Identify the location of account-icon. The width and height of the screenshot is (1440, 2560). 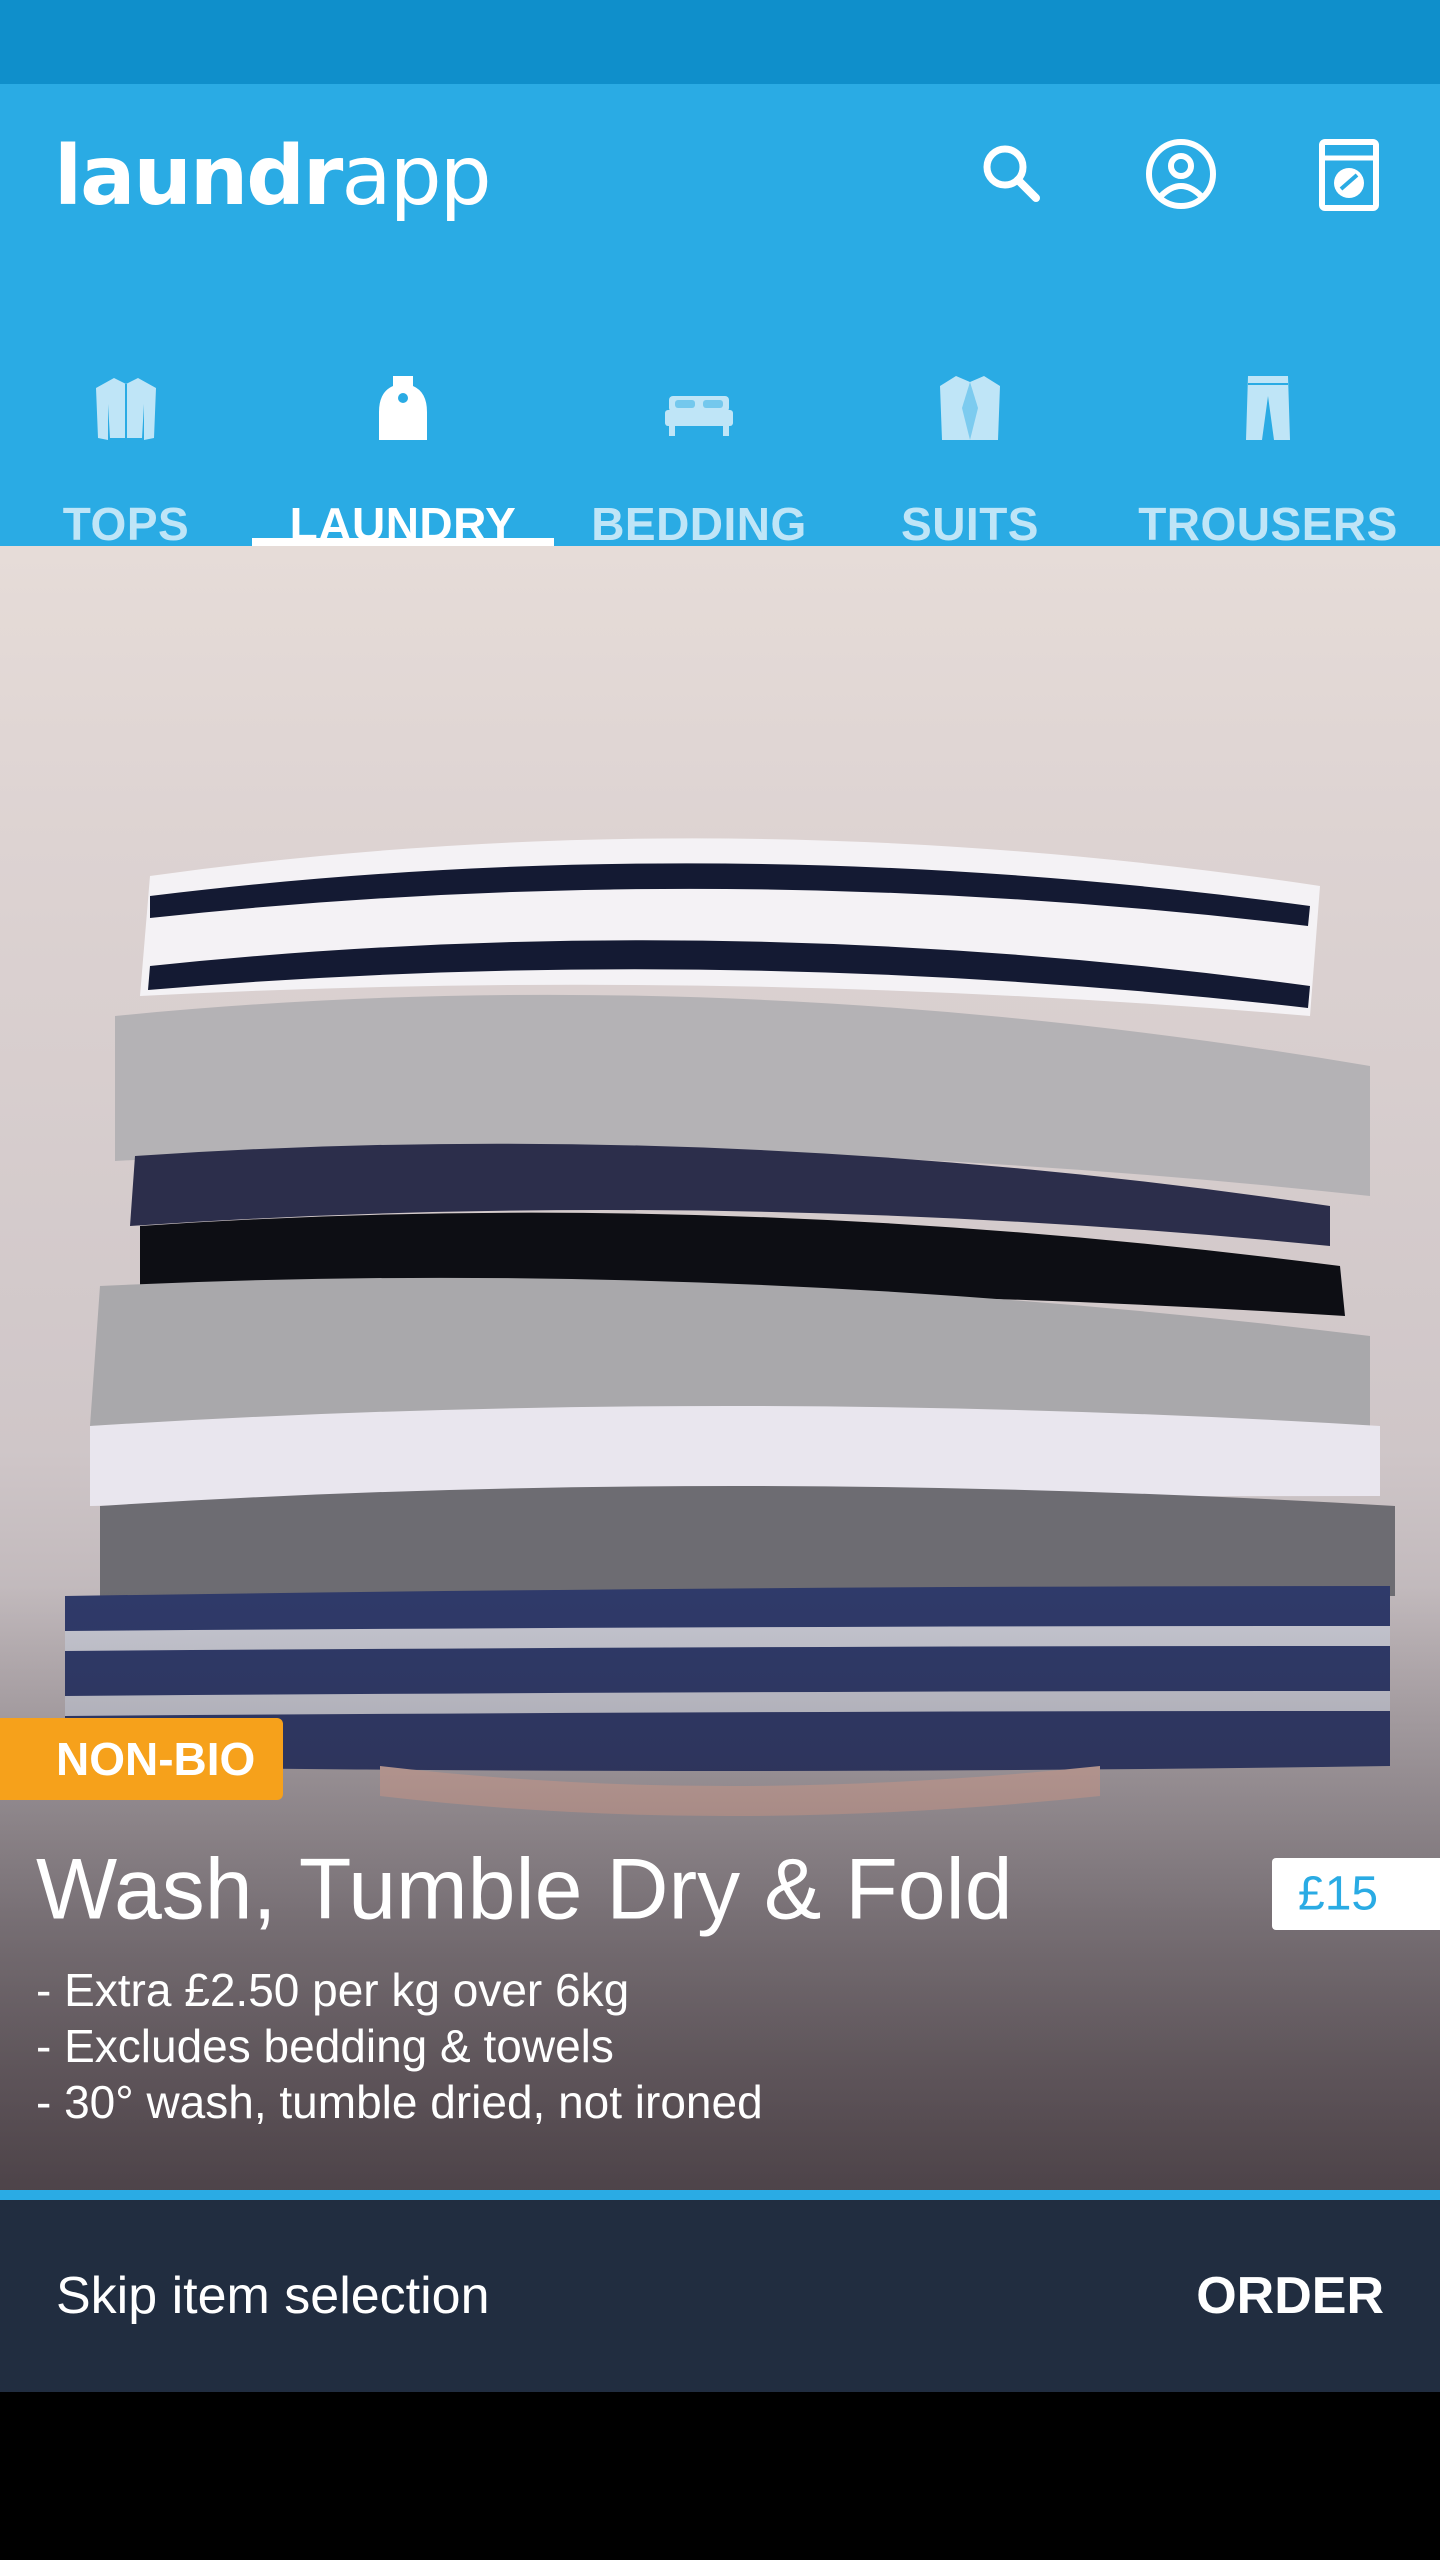
(1181, 174).